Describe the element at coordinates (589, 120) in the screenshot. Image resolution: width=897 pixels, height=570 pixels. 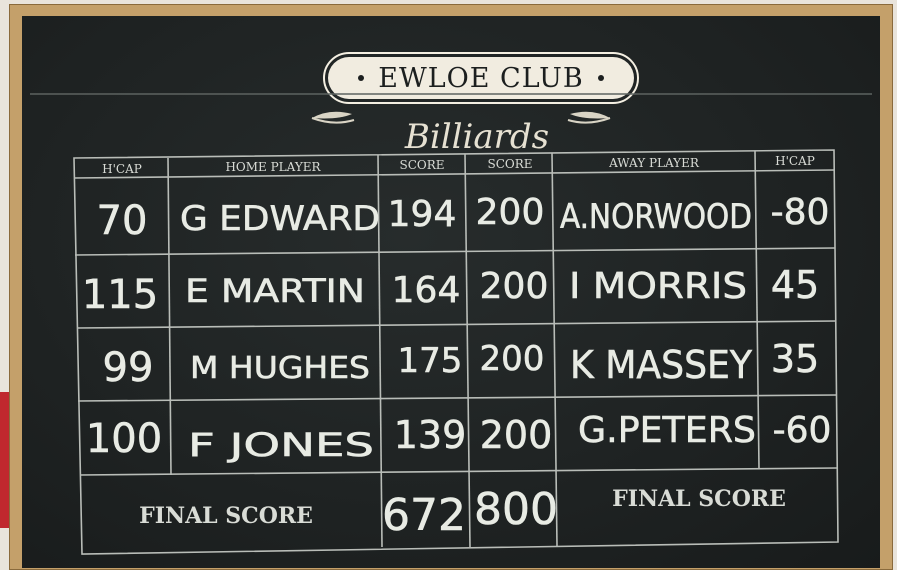
I see `flourish-right-tail-icon` at that location.